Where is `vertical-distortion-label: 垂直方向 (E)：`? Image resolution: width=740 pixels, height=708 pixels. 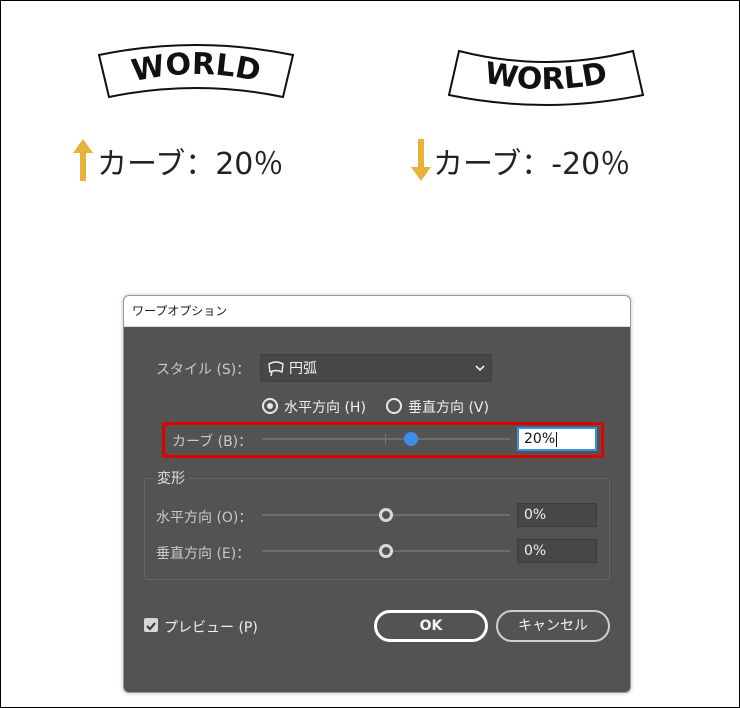 vertical-distortion-label: 垂直方向 (E)： is located at coordinates (203, 554).